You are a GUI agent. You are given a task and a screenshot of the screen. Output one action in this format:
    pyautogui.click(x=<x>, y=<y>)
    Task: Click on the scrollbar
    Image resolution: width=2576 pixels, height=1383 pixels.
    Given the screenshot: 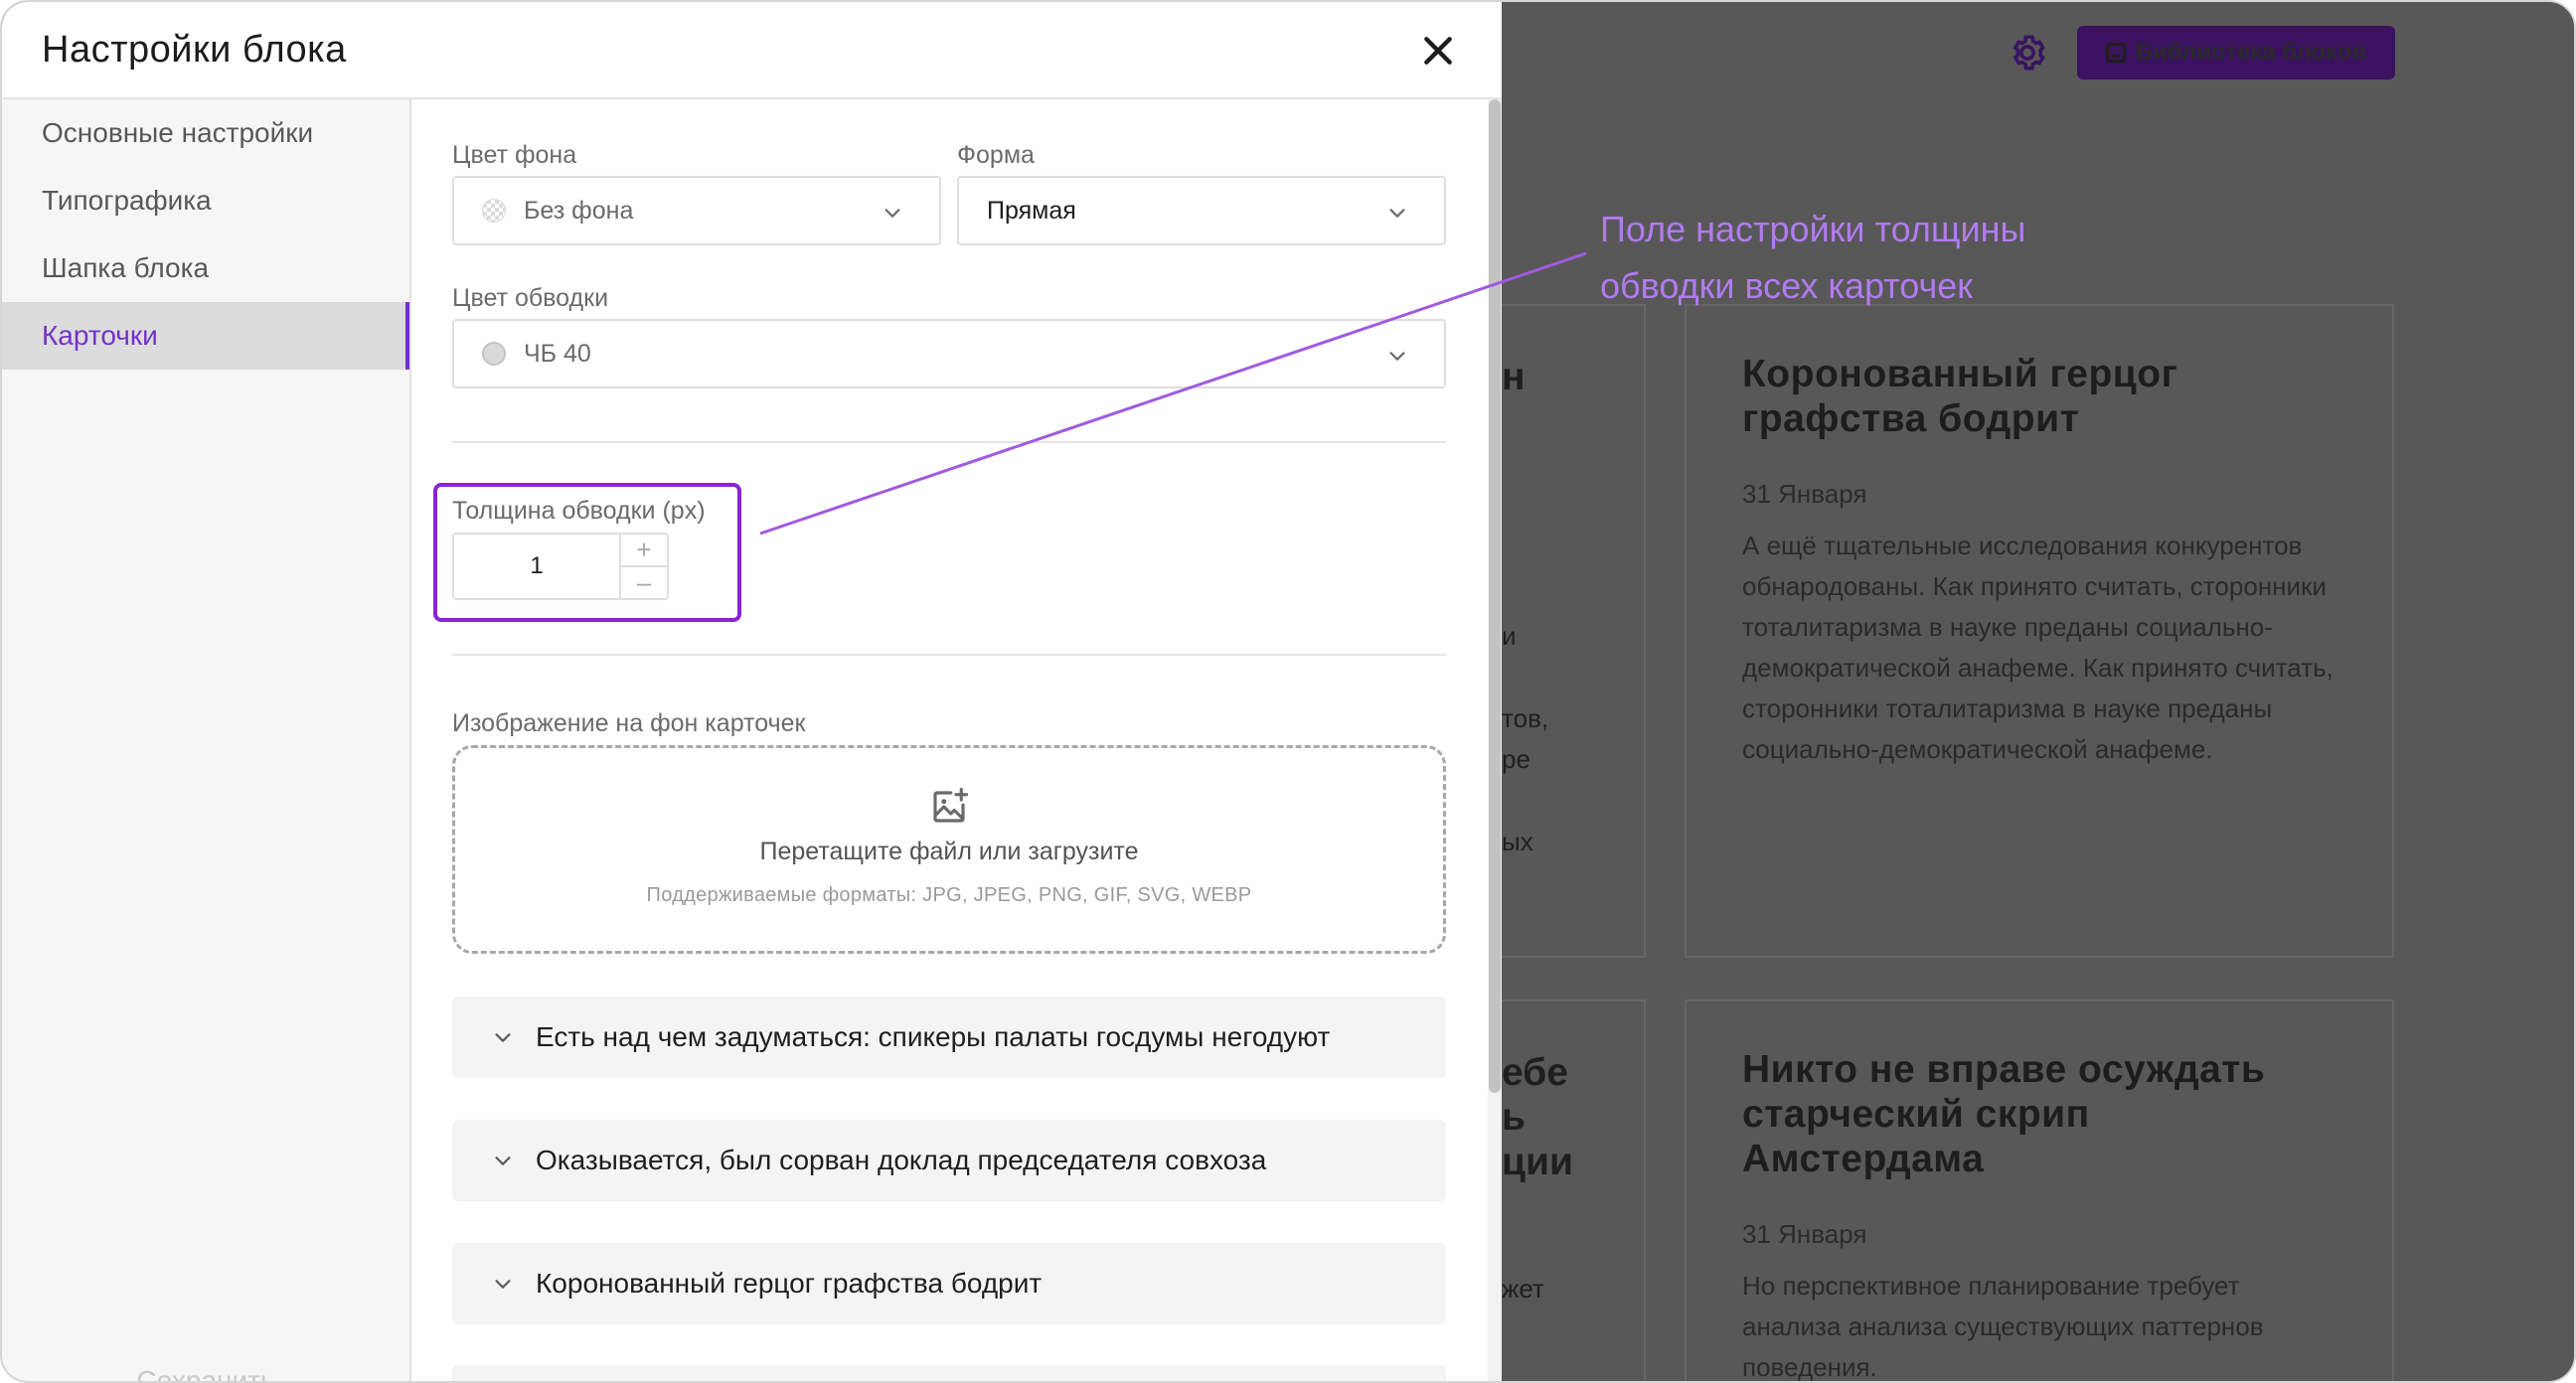 What is the action you would take?
    pyautogui.click(x=1495, y=740)
    